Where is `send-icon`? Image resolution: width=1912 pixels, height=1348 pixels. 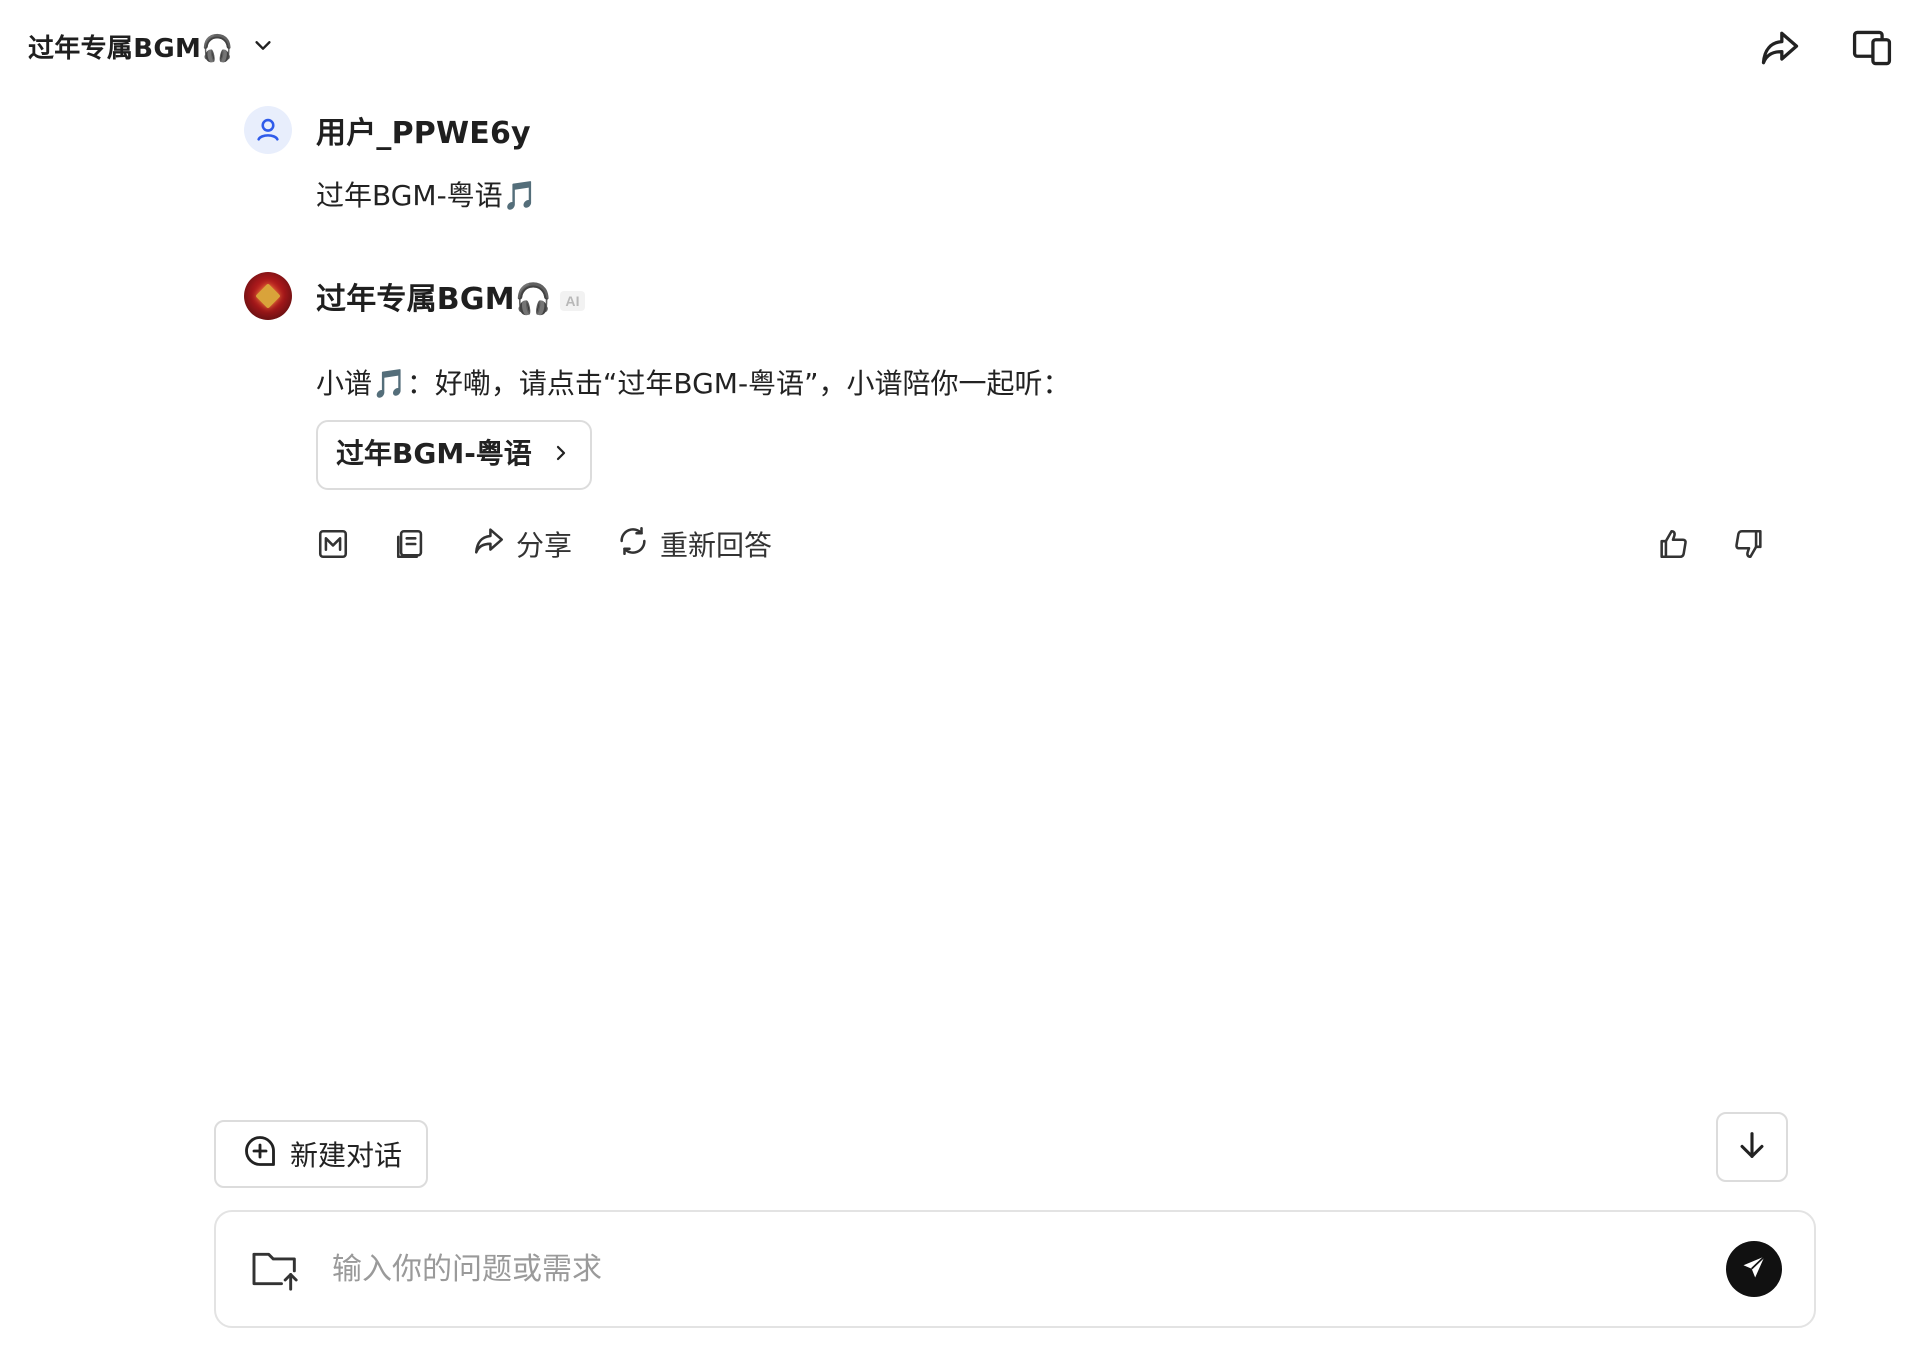
send-icon is located at coordinates (1754, 1269).